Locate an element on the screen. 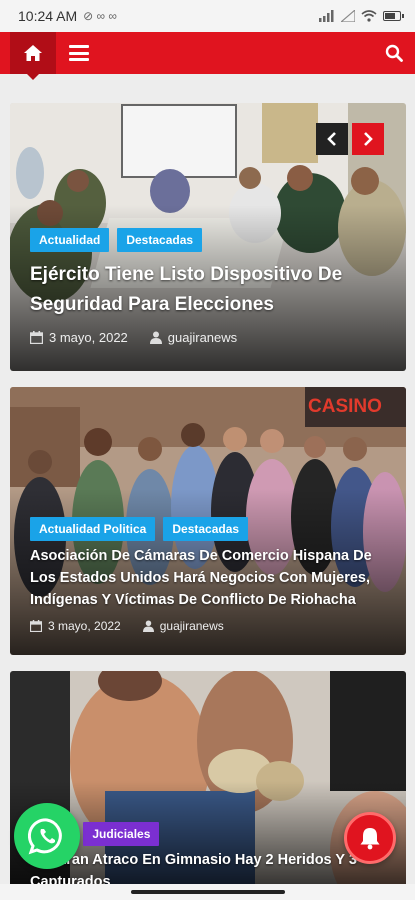 The width and height of the screenshot is (415, 900). status-time: 10:24 AM is located at coordinates (48, 16).